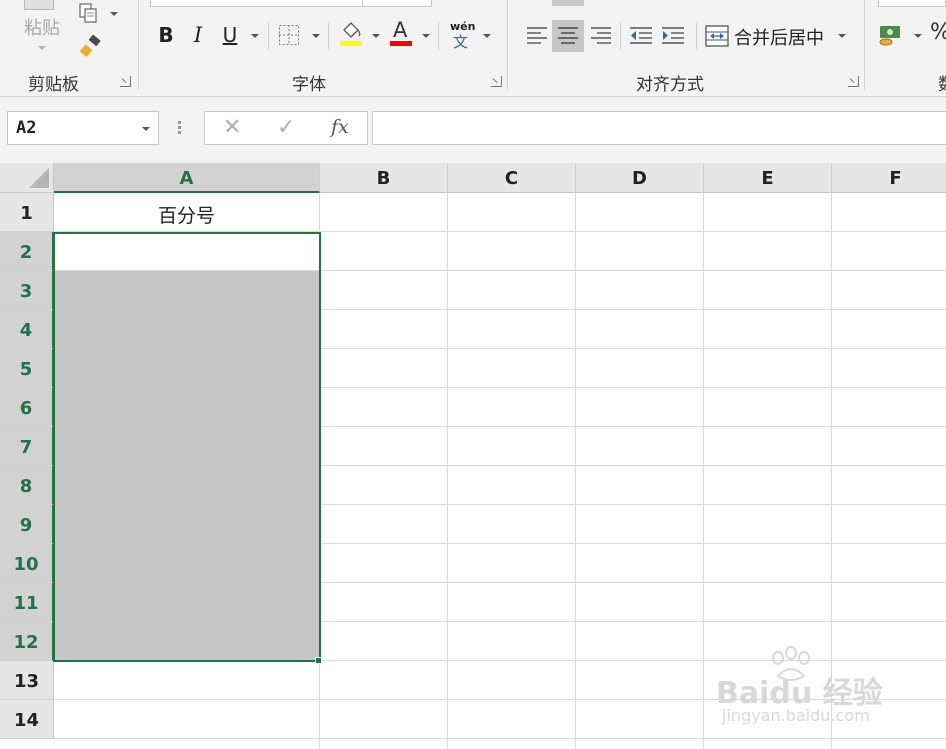  I want to click on borders-icon, so click(289, 35).